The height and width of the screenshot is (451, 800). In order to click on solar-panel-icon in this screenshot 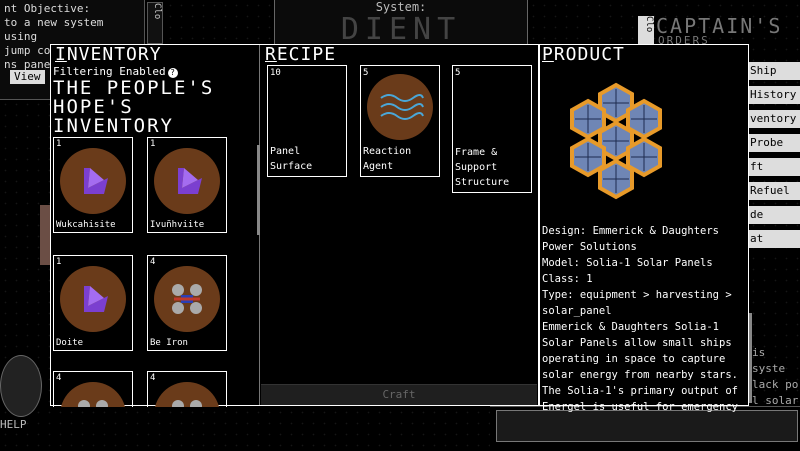, I will do `click(616, 149)`.